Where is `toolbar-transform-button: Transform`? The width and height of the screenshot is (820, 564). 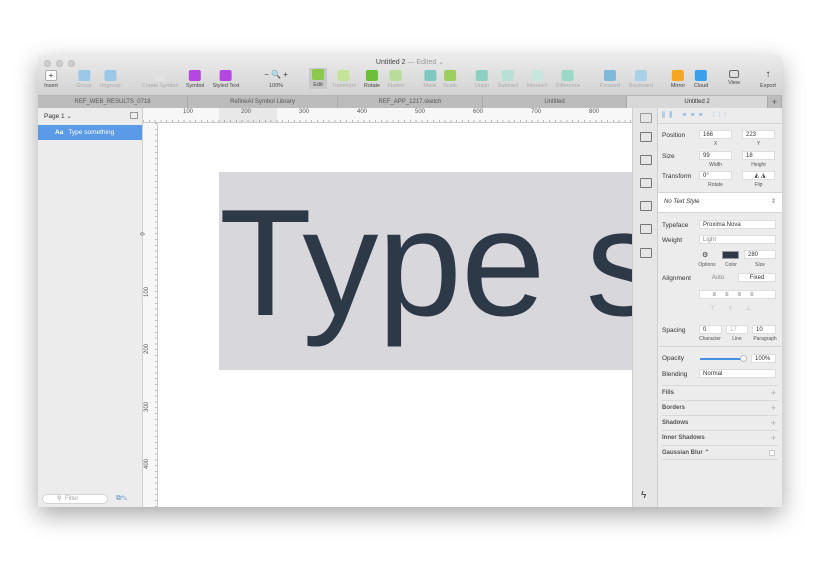 toolbar-transform-button: Transform is located at coordinates (344, 79).